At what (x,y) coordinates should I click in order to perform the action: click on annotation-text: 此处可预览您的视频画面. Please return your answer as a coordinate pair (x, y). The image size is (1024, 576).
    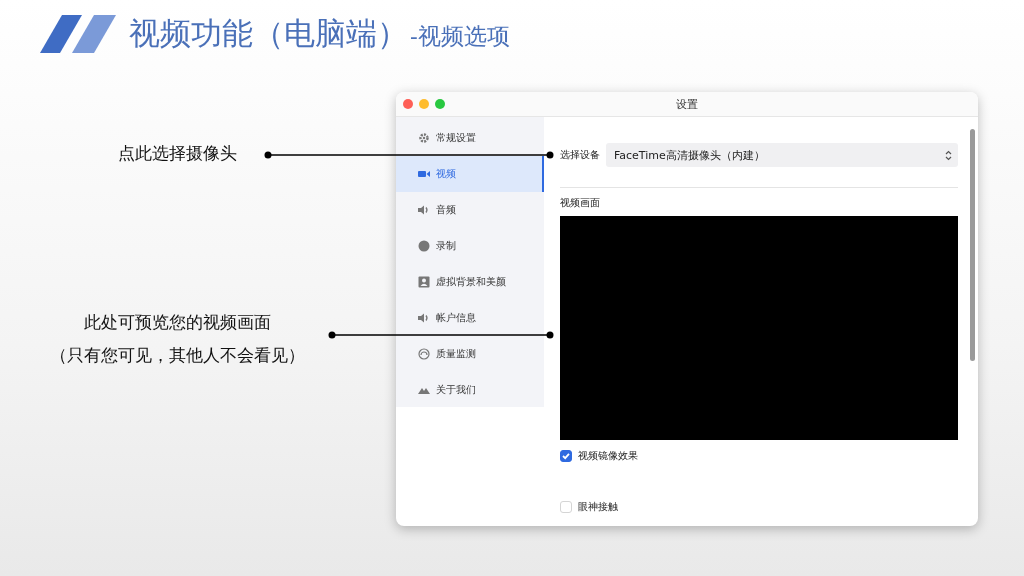
    Looking at the image, I should click on (177, 322).